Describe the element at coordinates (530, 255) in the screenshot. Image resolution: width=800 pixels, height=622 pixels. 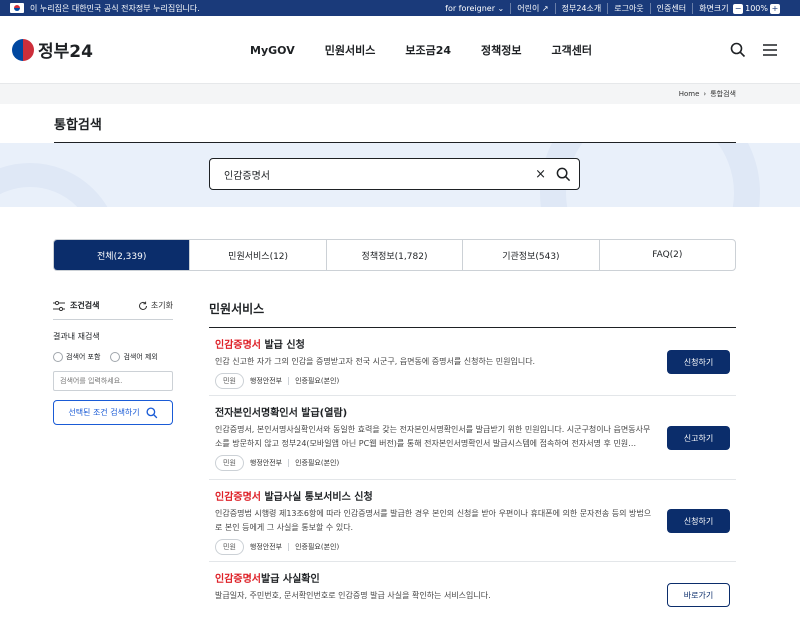
I see `tab-agency: 기관정보(543)` at that location.